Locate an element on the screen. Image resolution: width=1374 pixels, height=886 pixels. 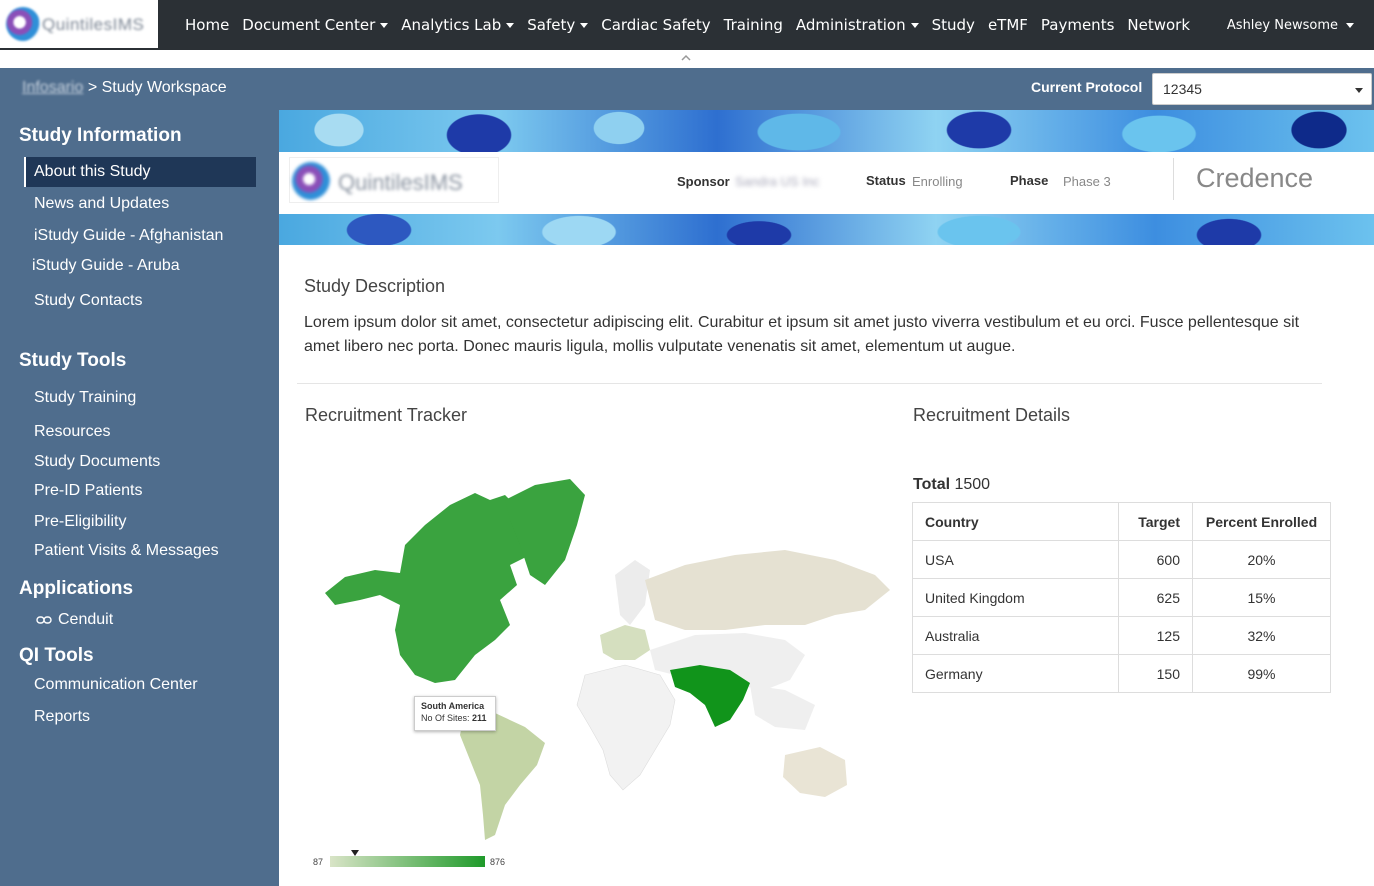
legend-max: 876 is located at coordinates (498, 862).